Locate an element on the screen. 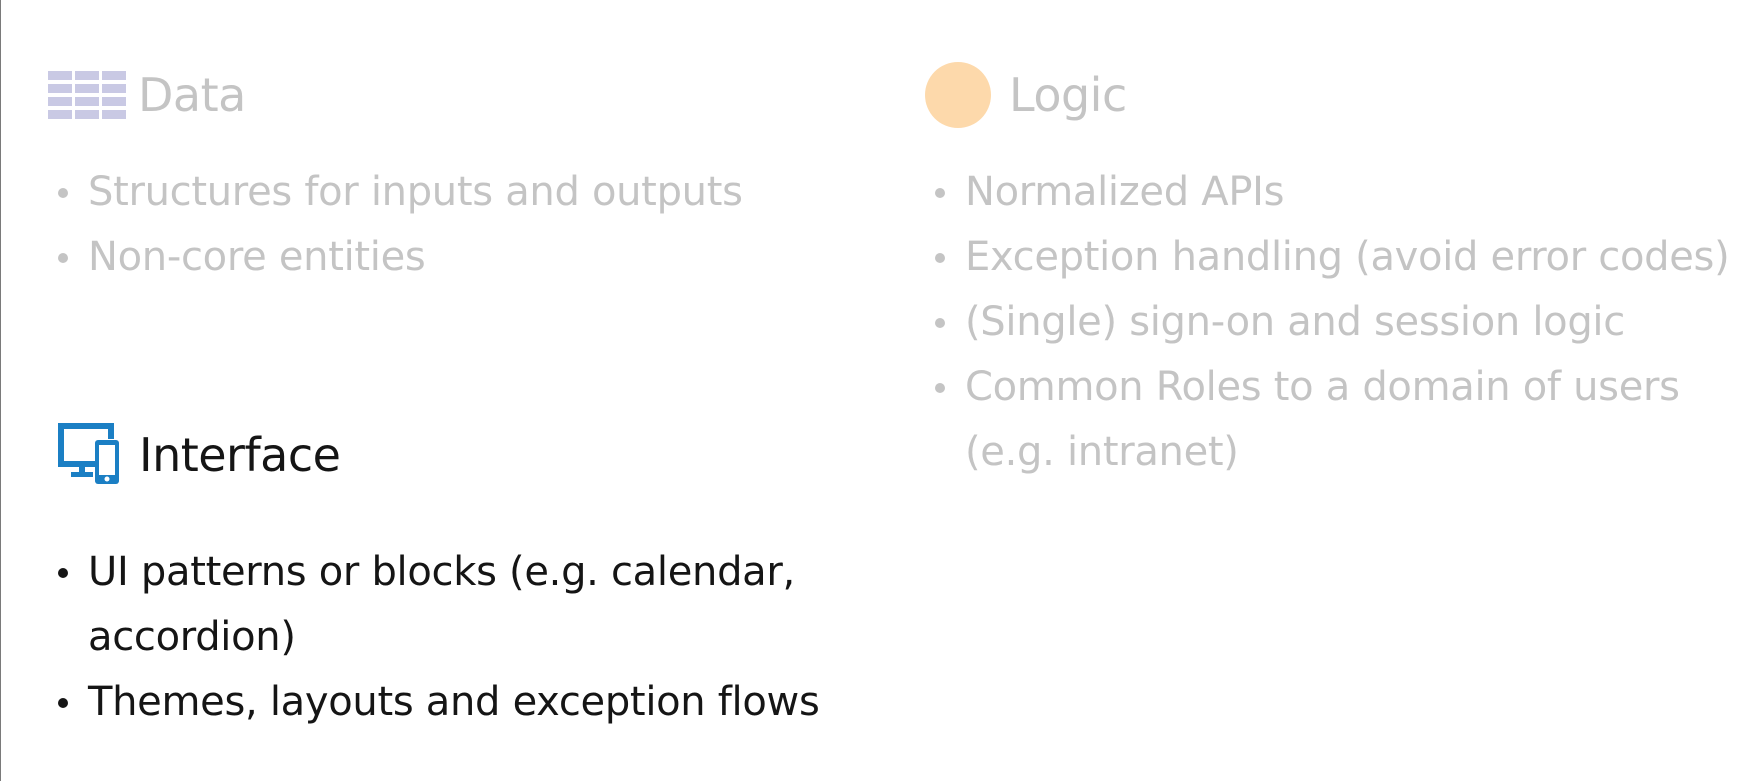 The height and width of the screenshot is (781, 1761). list-item: Structures for inputs and outputs is located at coordinates (448, 192).